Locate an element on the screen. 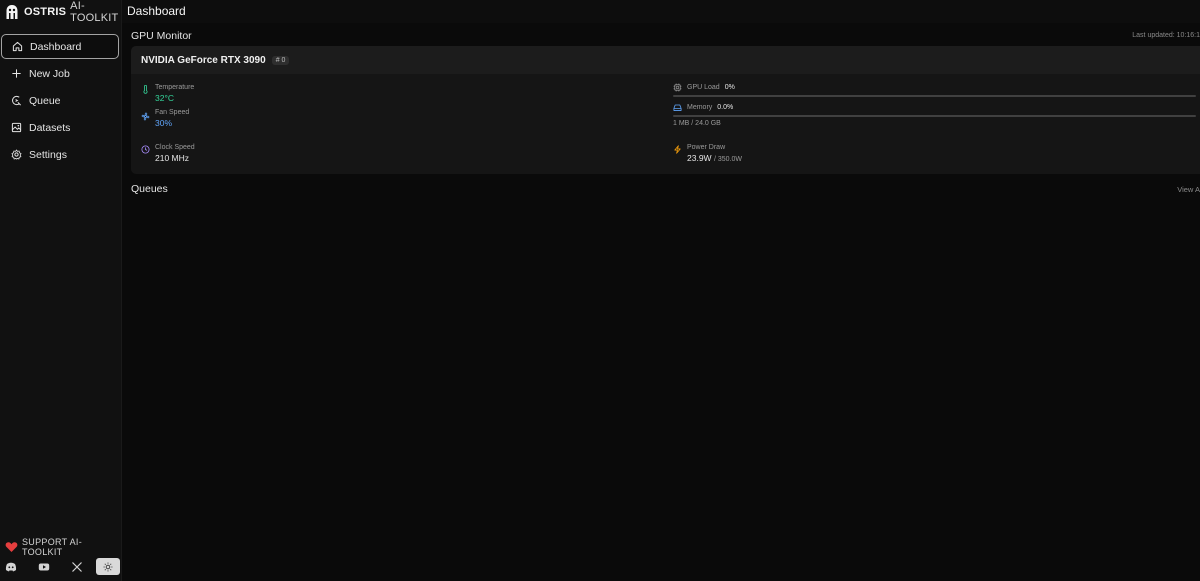  memory-metric: Memory 0.0% 1 MB / 24.0 GB is located at coordinates (935, 115).